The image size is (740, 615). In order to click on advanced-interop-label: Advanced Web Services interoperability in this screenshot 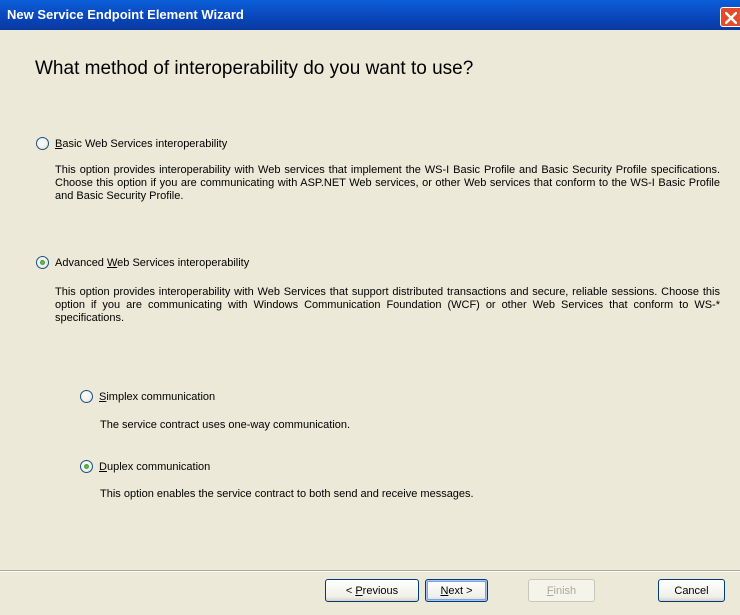, I will do `click(152, 262)`.